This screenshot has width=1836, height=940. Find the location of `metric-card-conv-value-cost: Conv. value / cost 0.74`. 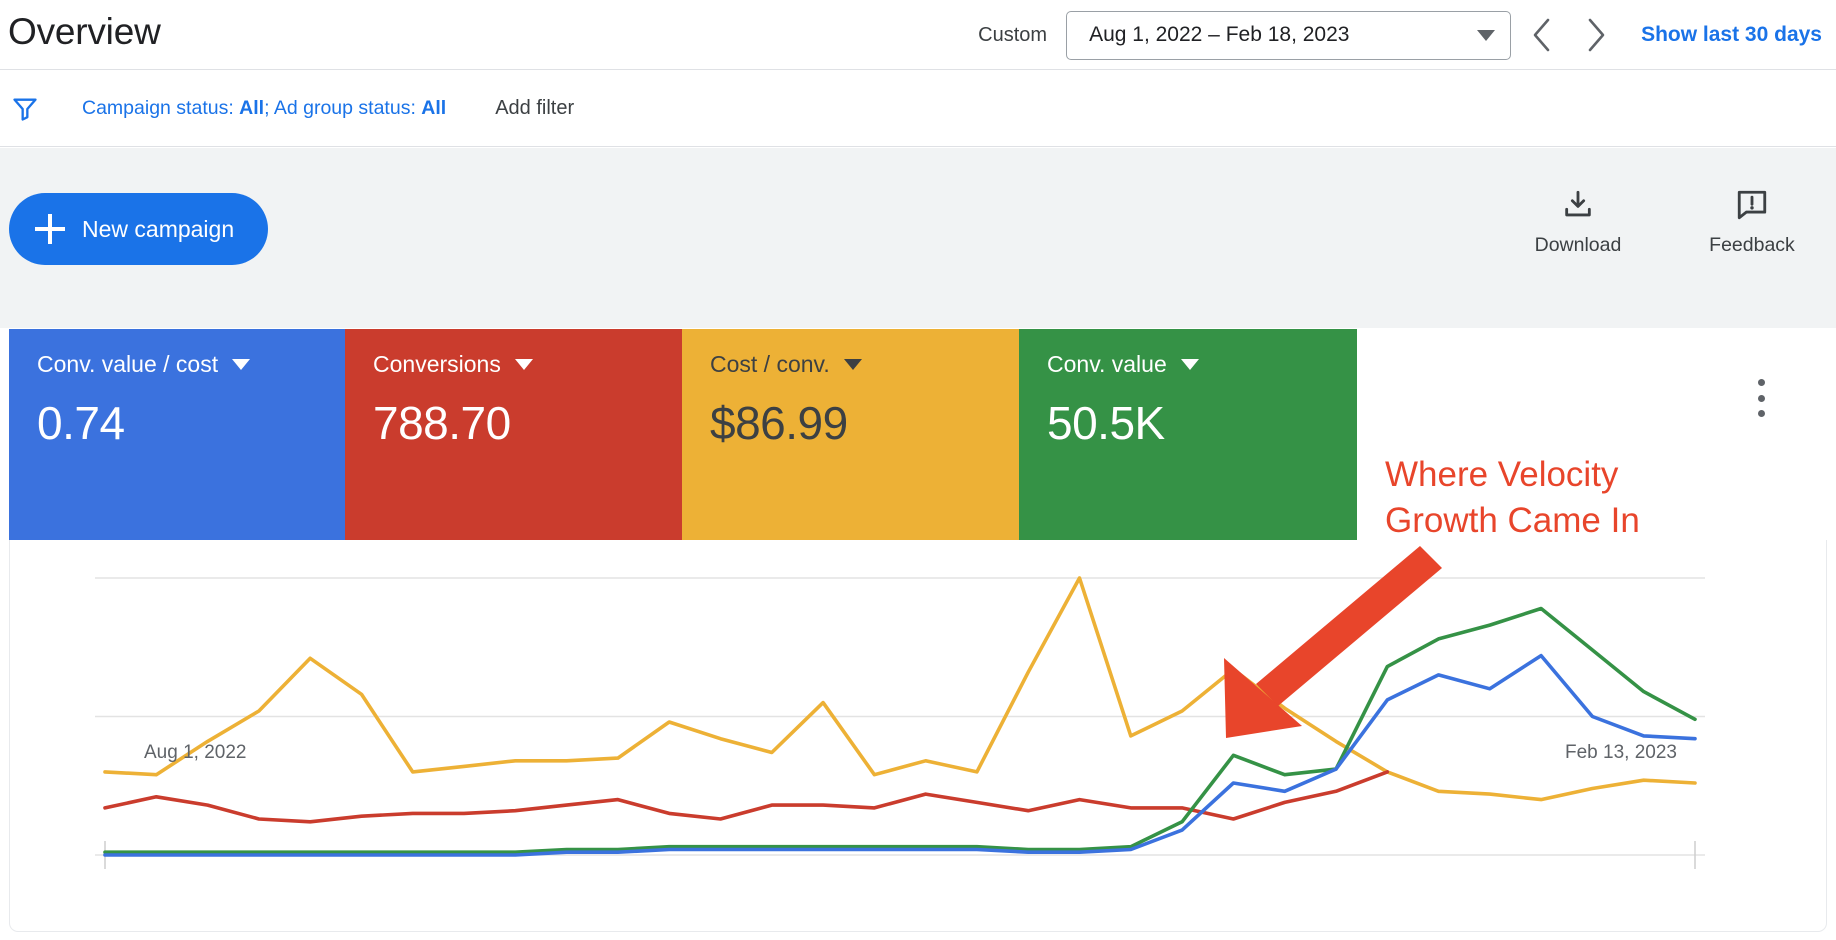

metric-card-conv-value-cost: Conv. value / cost 0.74 is located at coordinates (177, 434).